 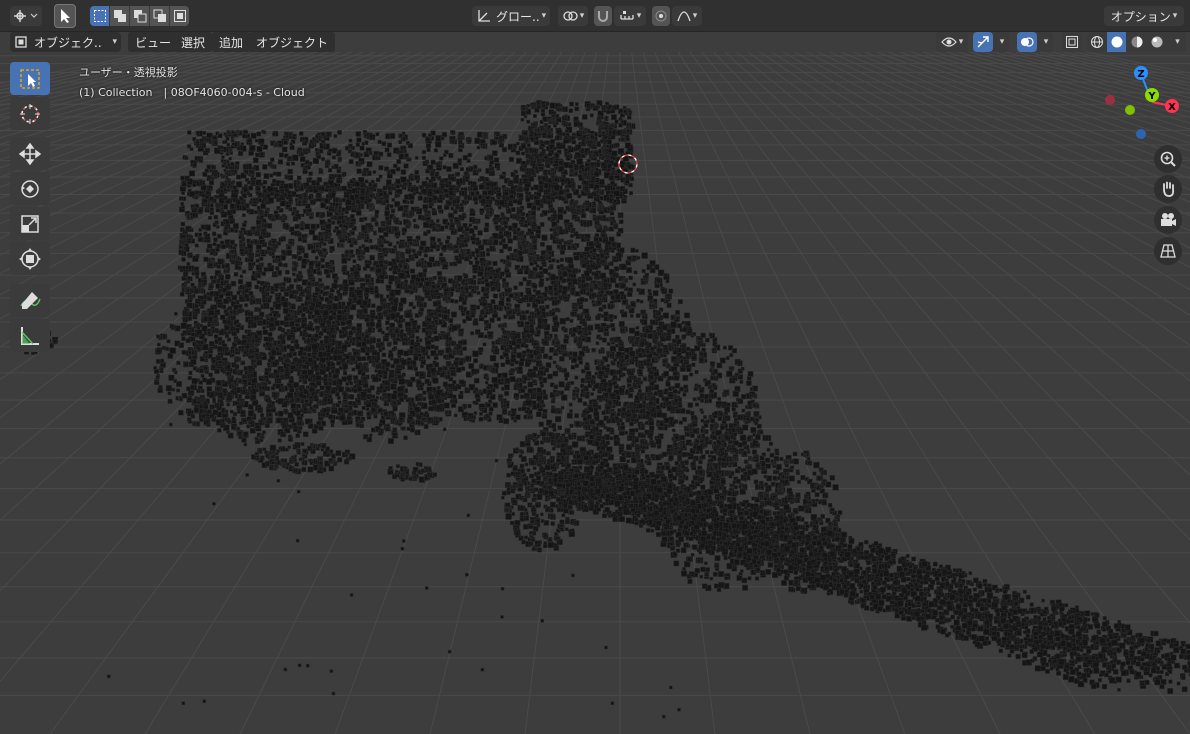 What do you see at coordinates (193, 42) in the screenshot?
I see `menu-select: 選択` at bounding box center [193, 42].